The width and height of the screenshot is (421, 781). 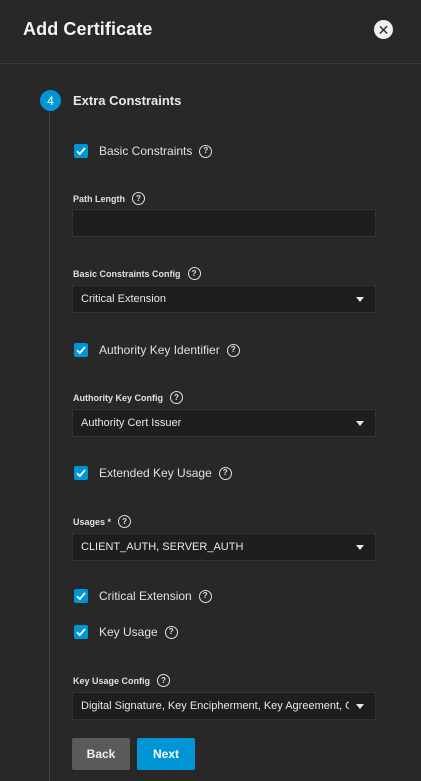 What do you see at coordinates (155, 473) in the screenshot?
I see `extended-key-usage-label: Extended Key Usage` at bounding box center [155, 473].